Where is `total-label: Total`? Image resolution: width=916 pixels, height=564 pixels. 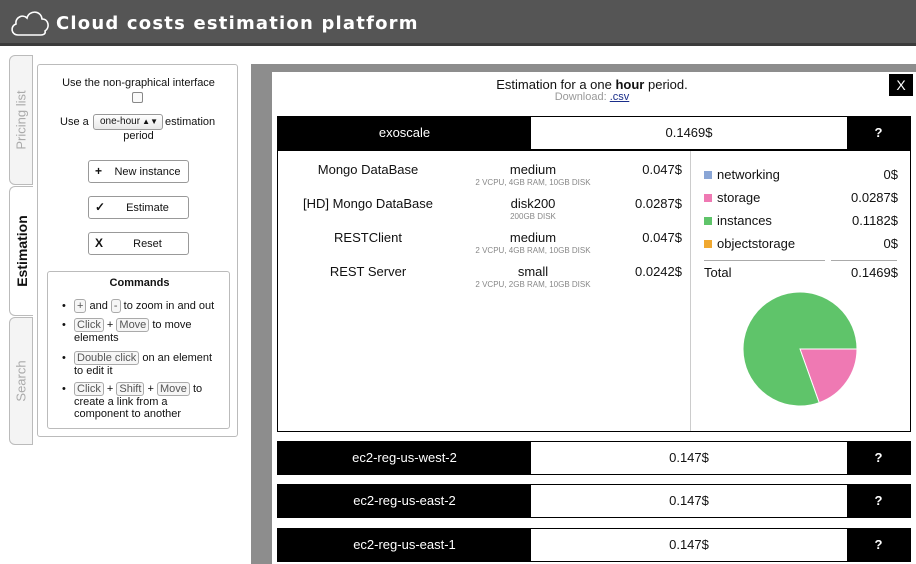 total-label: Total is located at coordinates (718, 272).